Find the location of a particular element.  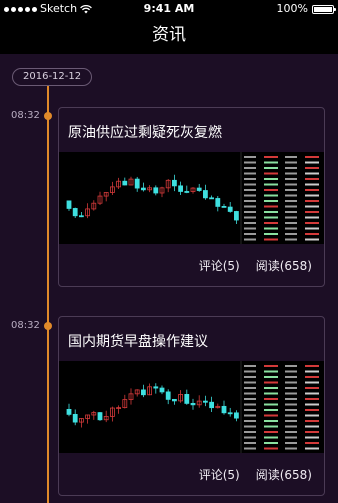

page-title: 资讯 is located at coordinates (169, 35).